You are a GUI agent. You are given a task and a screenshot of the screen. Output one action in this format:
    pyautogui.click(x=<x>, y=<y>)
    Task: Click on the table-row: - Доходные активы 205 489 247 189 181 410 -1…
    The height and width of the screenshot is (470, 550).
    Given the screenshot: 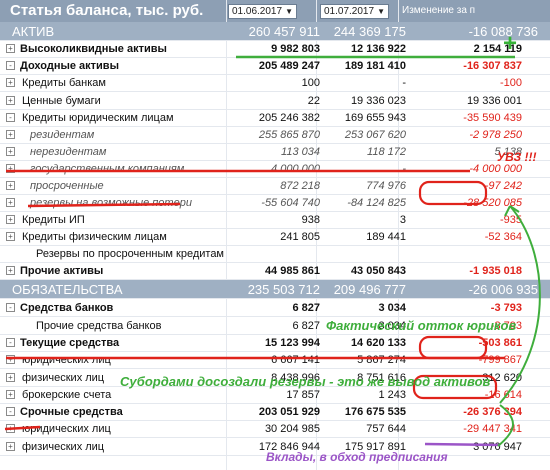 What is the action you would take?
    pyautogui.click(x=275, y=66)
    